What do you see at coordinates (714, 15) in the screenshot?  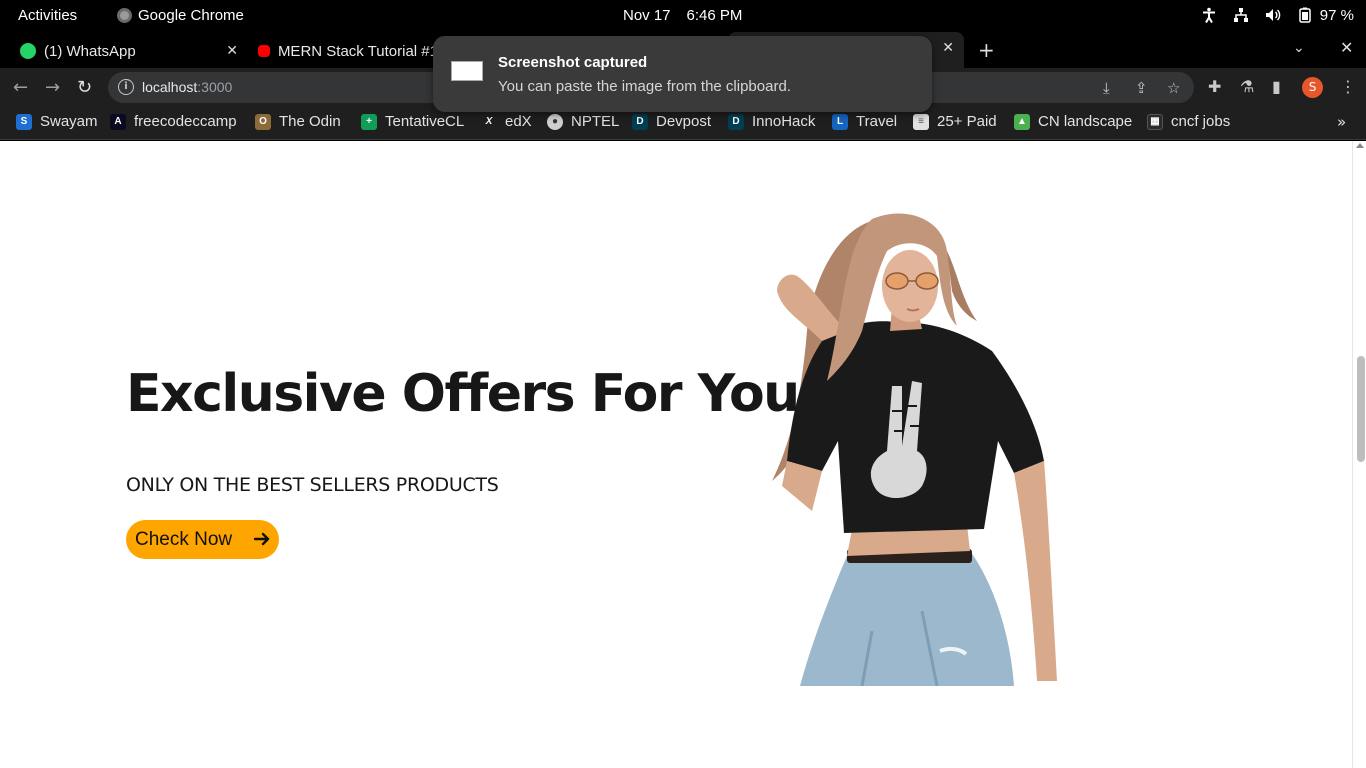 I see `time-label: 6:46 PM` at bounding box center [714, 15].